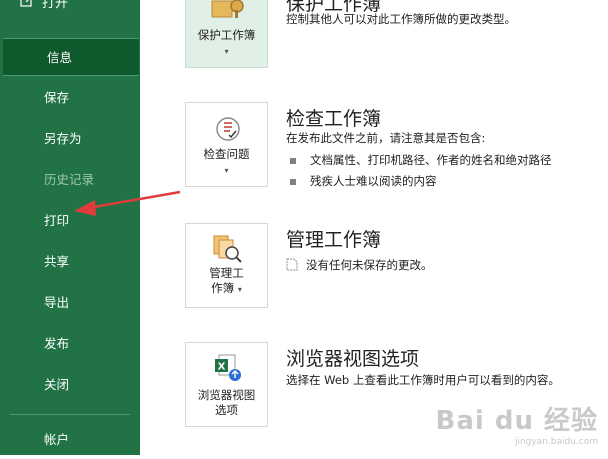 The height and width of the screenshot is (459, 608). What do you see at coordinates (517, 426) in the screenshot?
I see `baidu-watermark: Bai du 经验 jingyan.baidu.com` at bounding box center [517, 426].